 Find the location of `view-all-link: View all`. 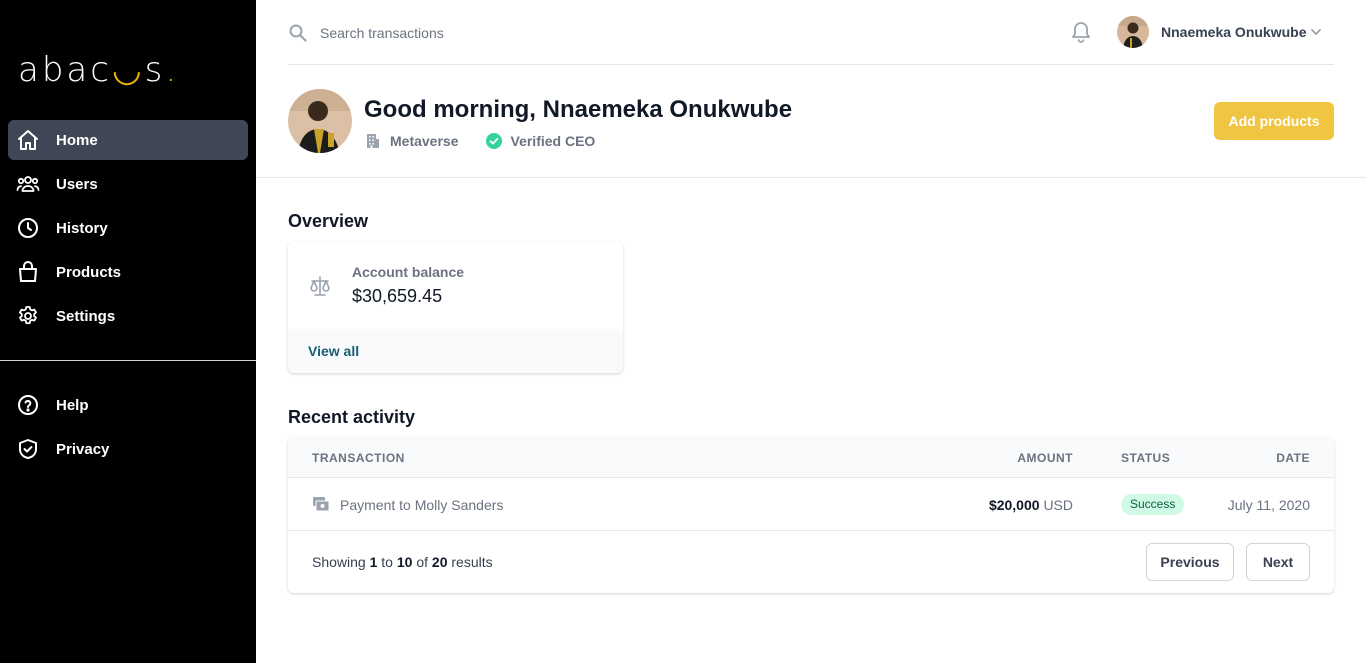

view-all-link: View all is located at coordinates (333, 351).